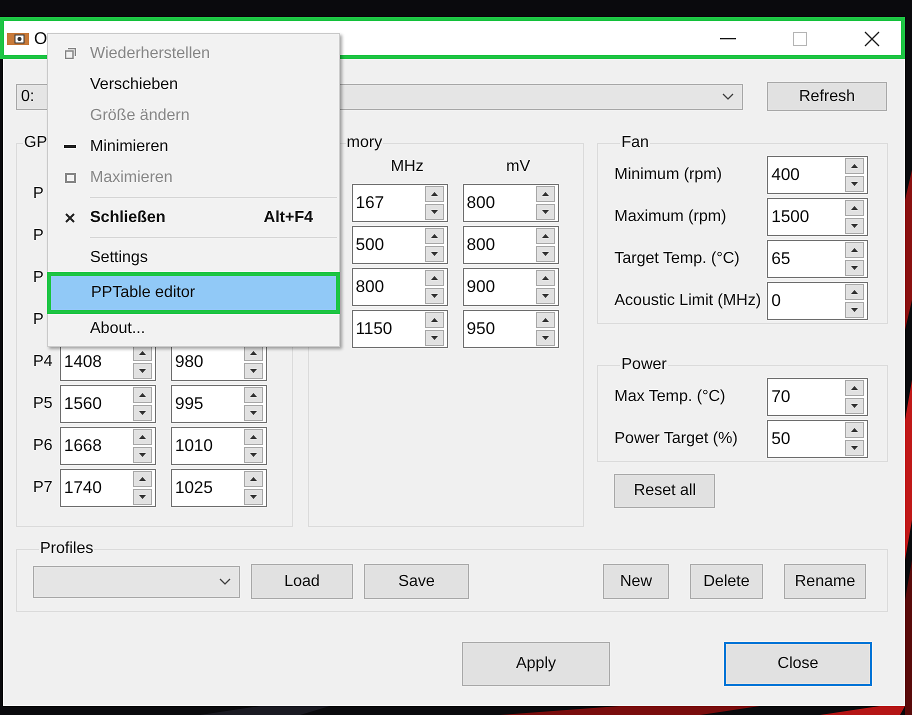 Image resolution: width=912 pixels, height=715 pixels. I want to click on profile-button: Rename, so click(825, 581).